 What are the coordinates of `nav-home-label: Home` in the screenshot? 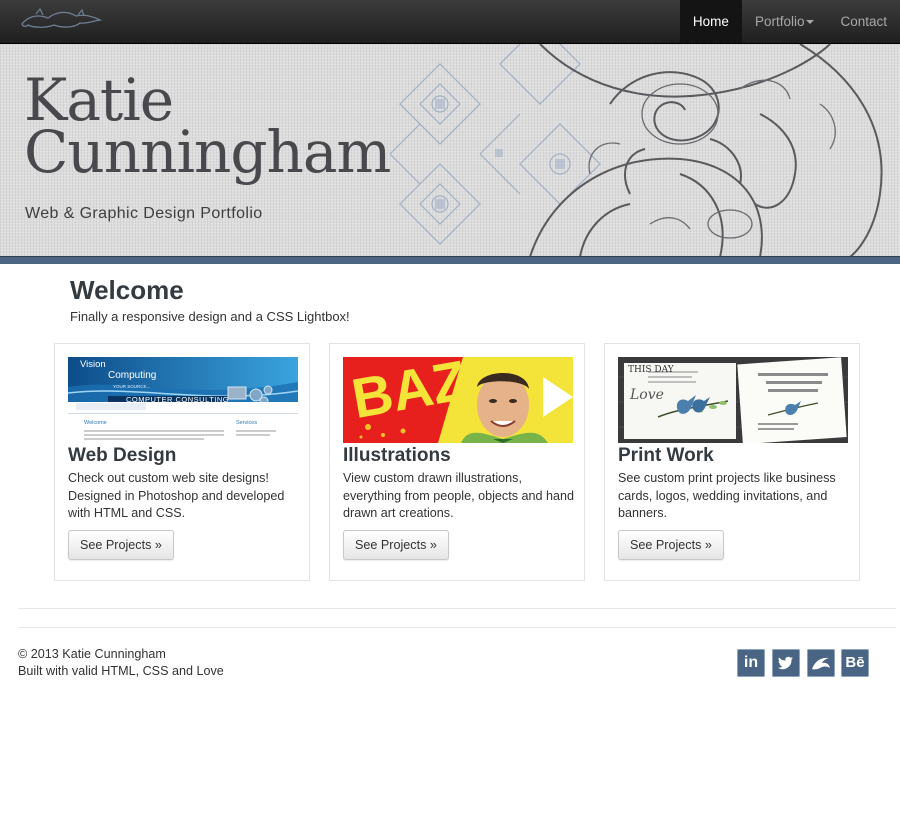 It's located at (710, 21).